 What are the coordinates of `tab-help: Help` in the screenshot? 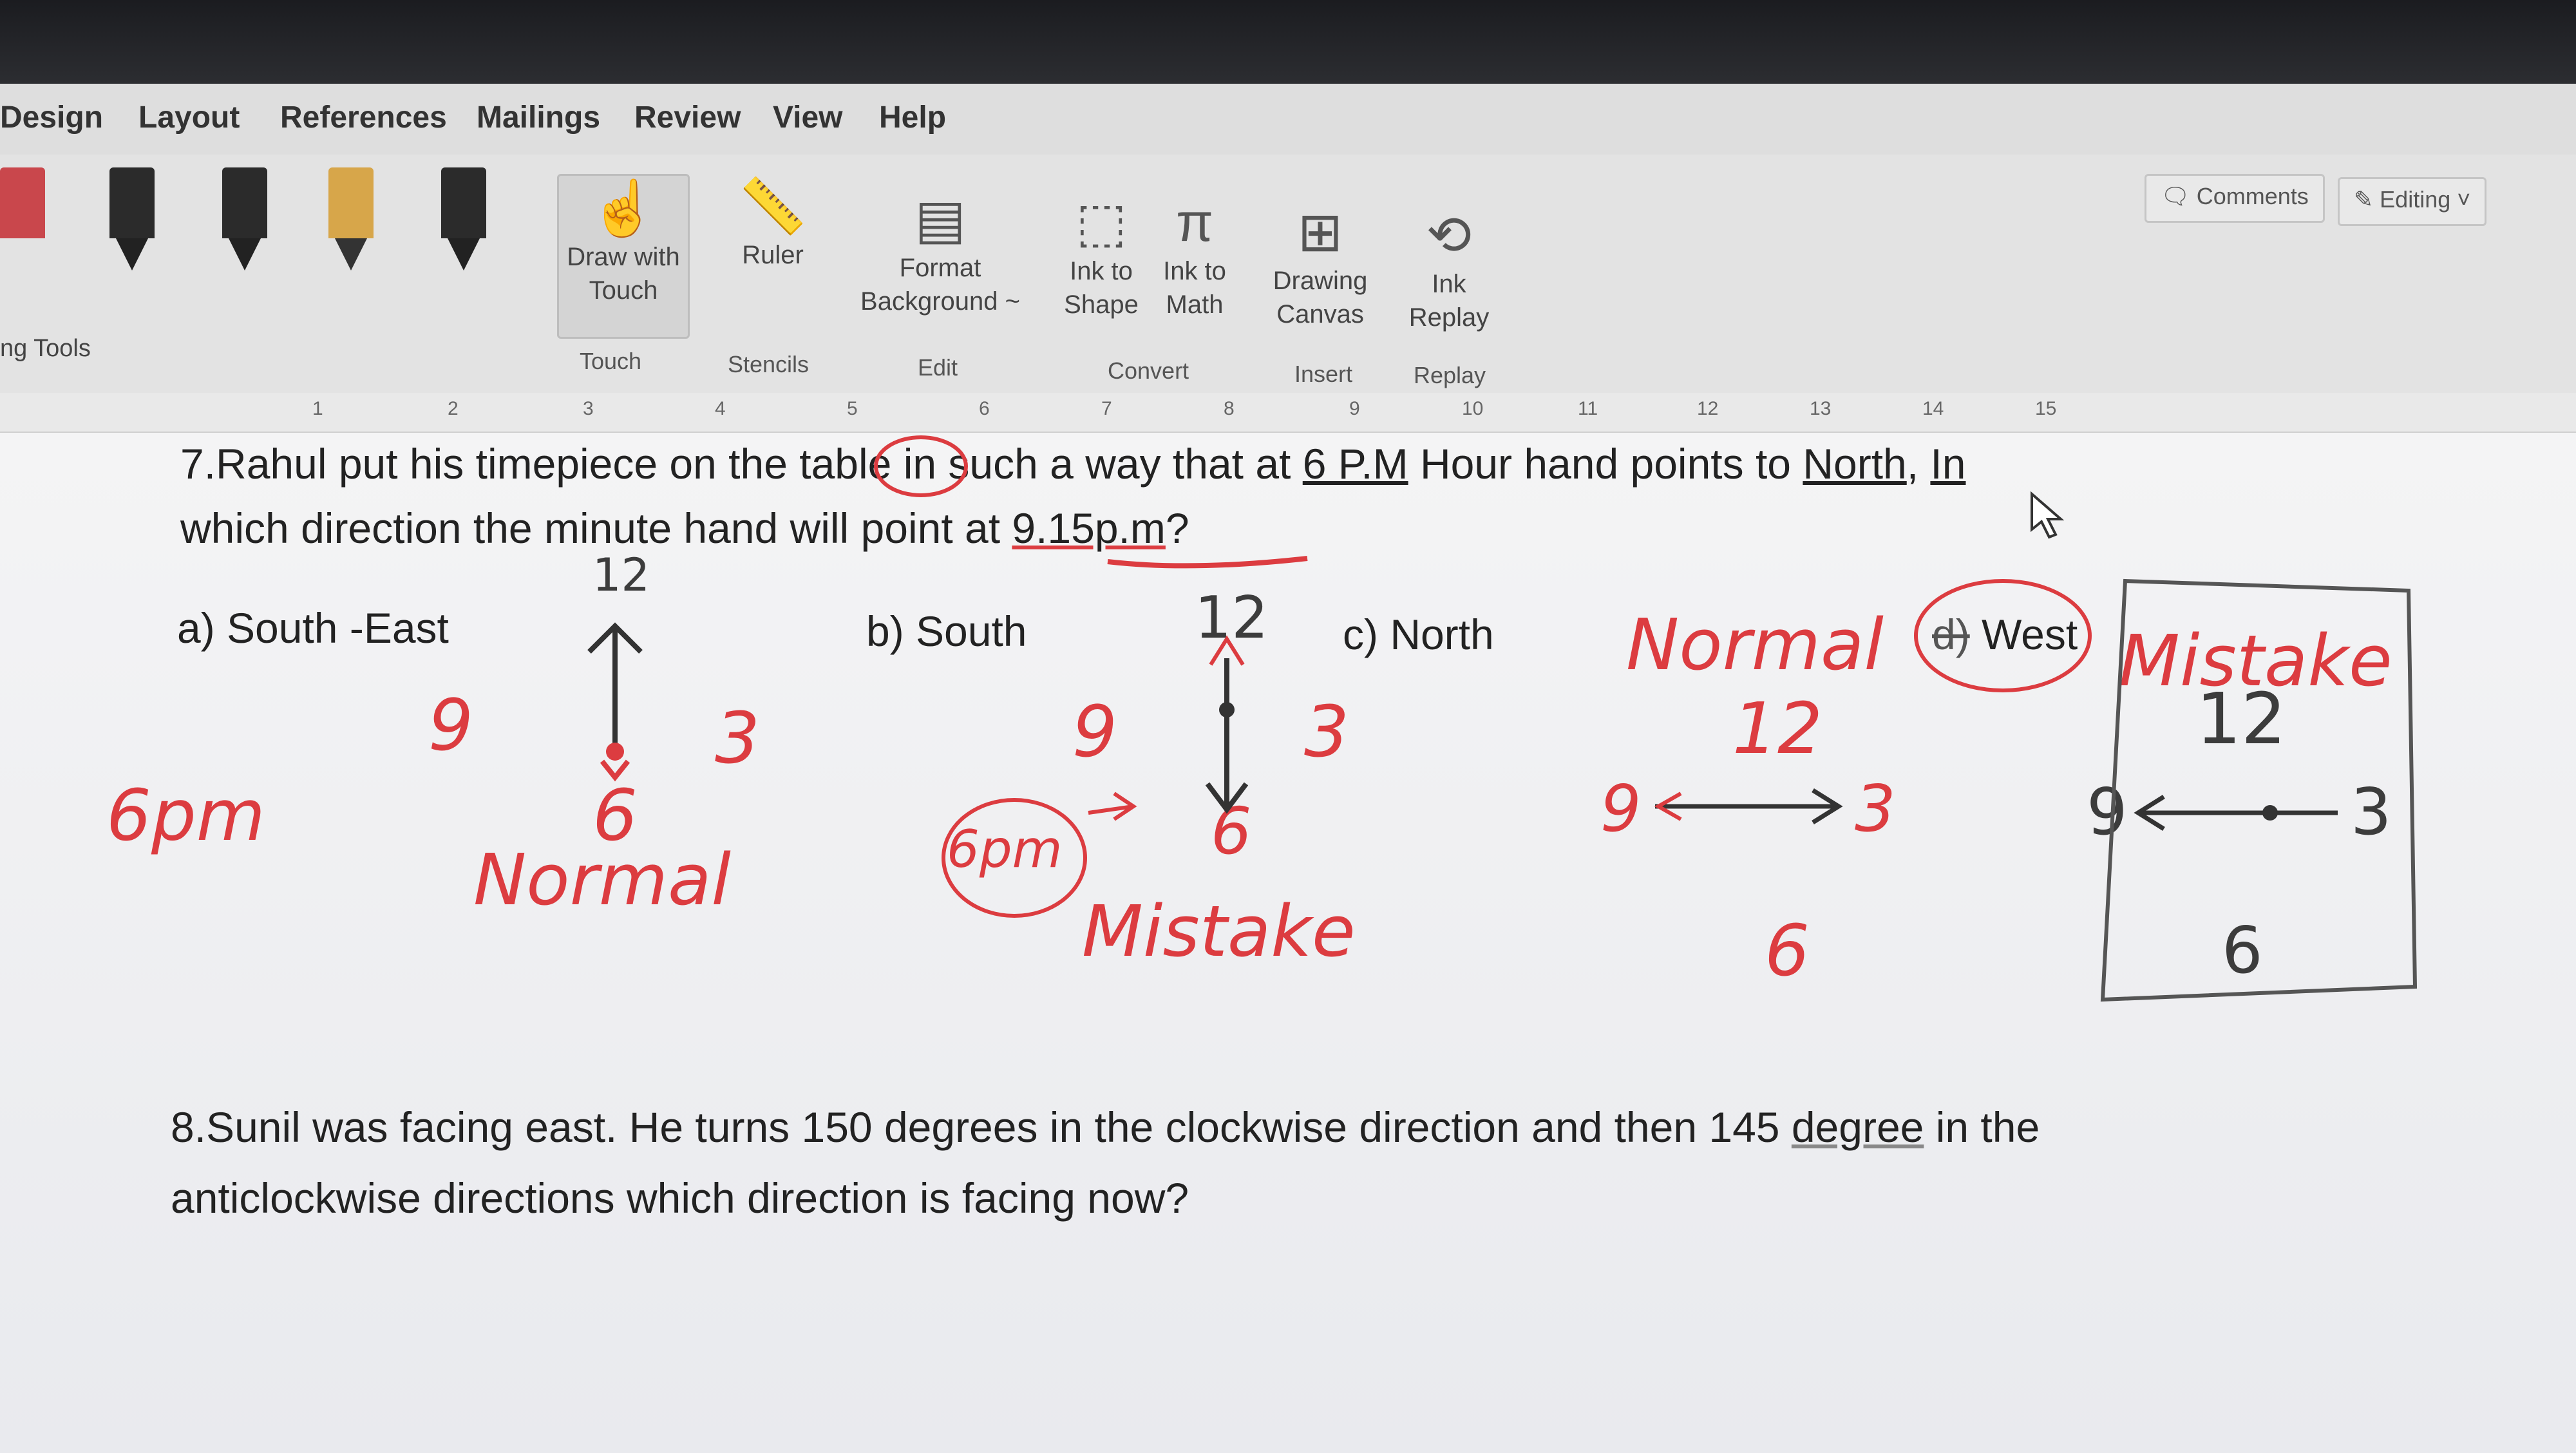 It's located at (912, 117).